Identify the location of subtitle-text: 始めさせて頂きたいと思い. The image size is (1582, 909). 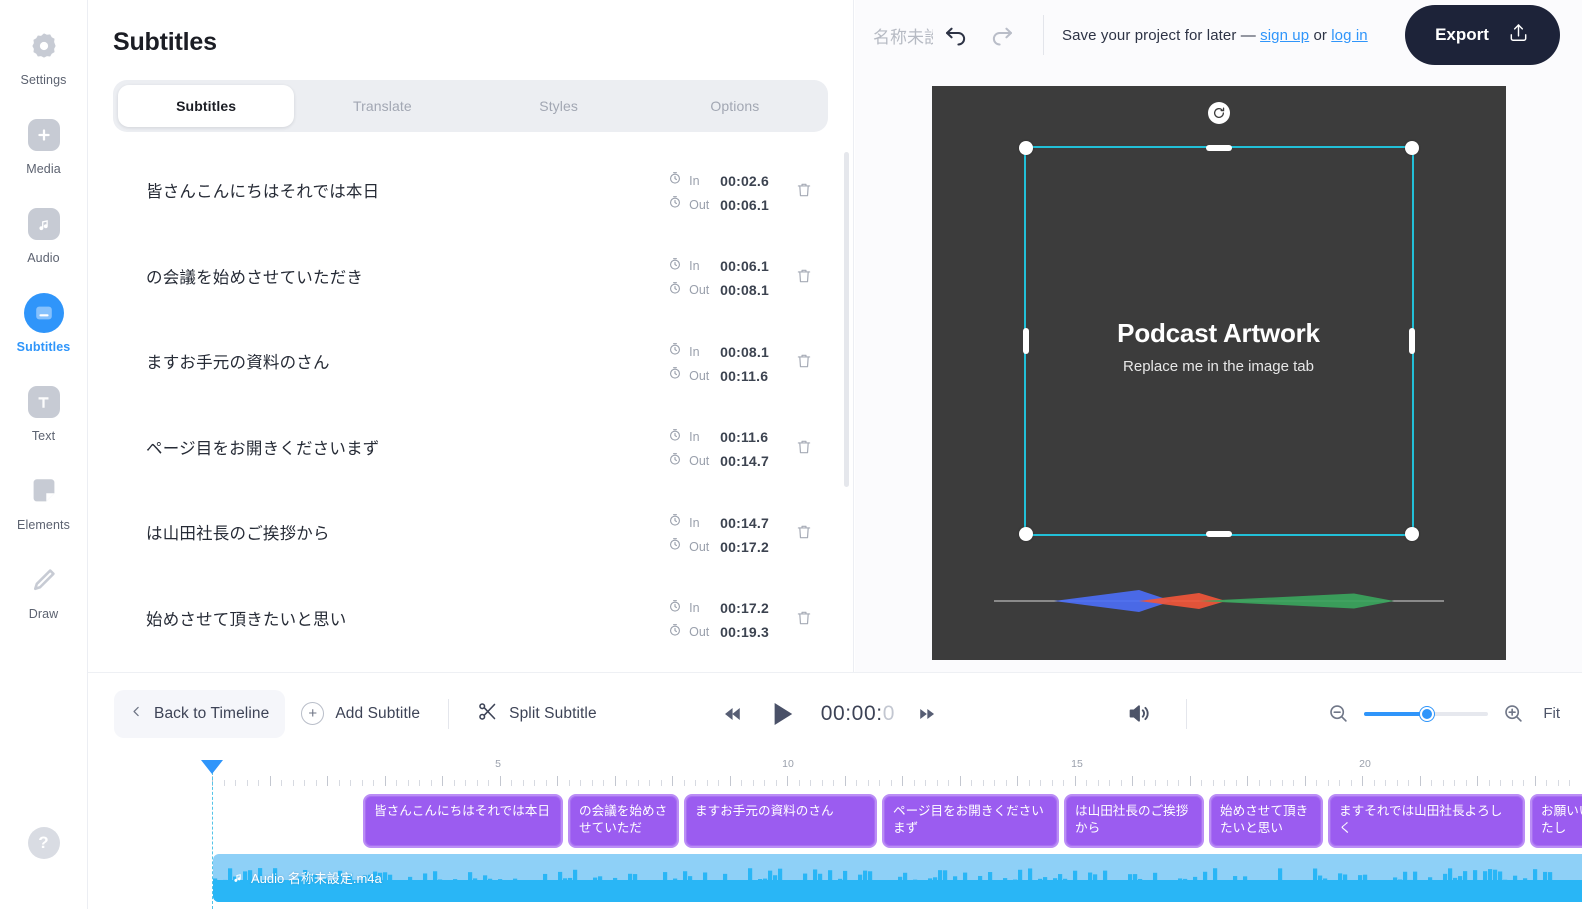
(407, 620).